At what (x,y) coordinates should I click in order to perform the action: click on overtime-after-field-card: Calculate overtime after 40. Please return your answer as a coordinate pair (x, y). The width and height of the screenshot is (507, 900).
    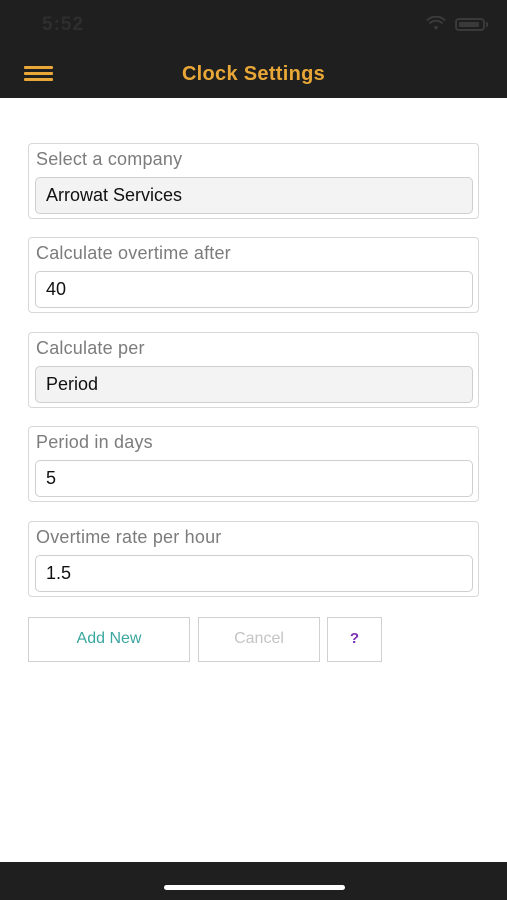
    Looking at the image, I should click on (253, 275).